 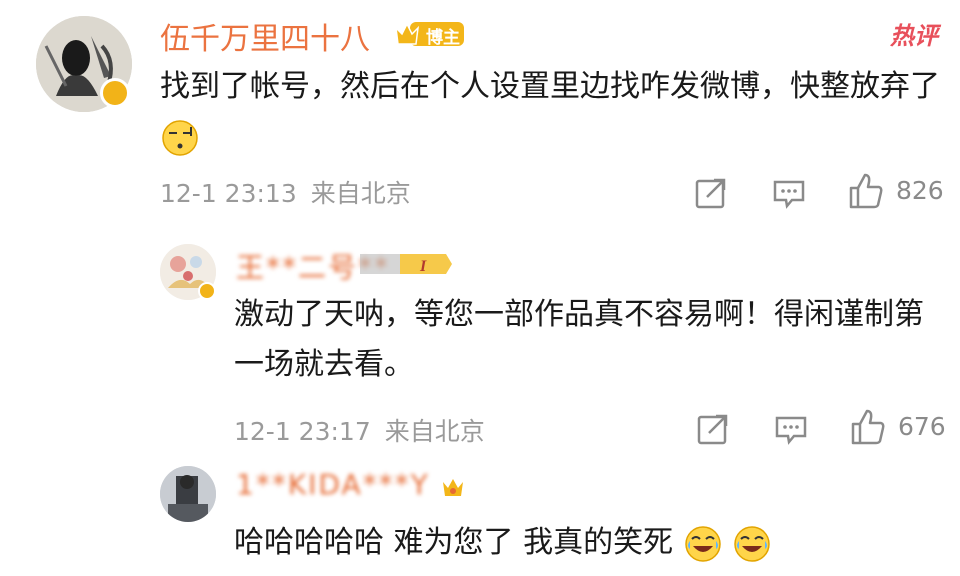 What do you see at coordinates (180, 137) in the screenshot?
I see `emoji-speechless-icon` at bounding box center [180, 137].